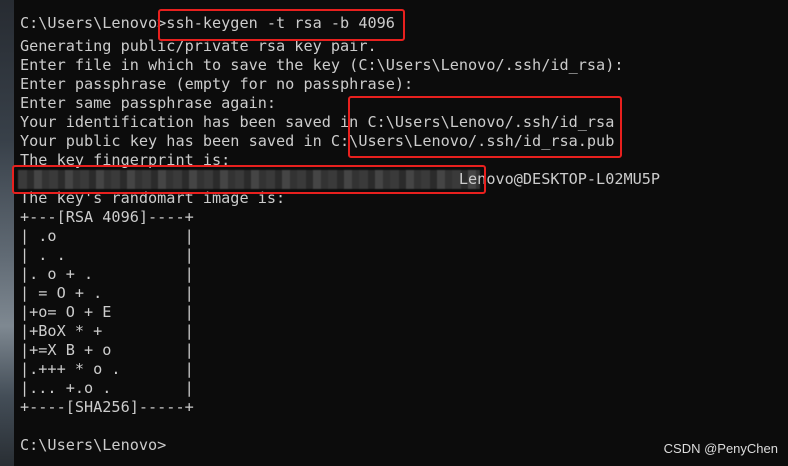  Describe the element at coordinates (107, 350) in the screenshot. I see `randomart-line: |+=X B + o |` at that location.